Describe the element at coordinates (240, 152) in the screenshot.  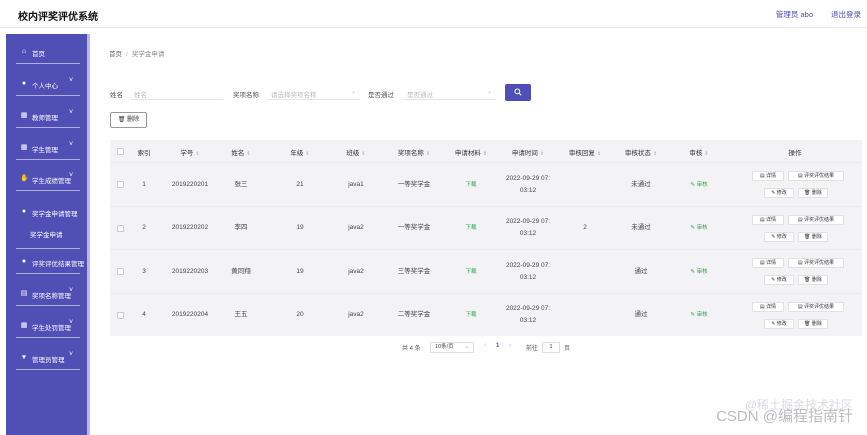
I see `column-header: 姓名 ⇕` at that location.